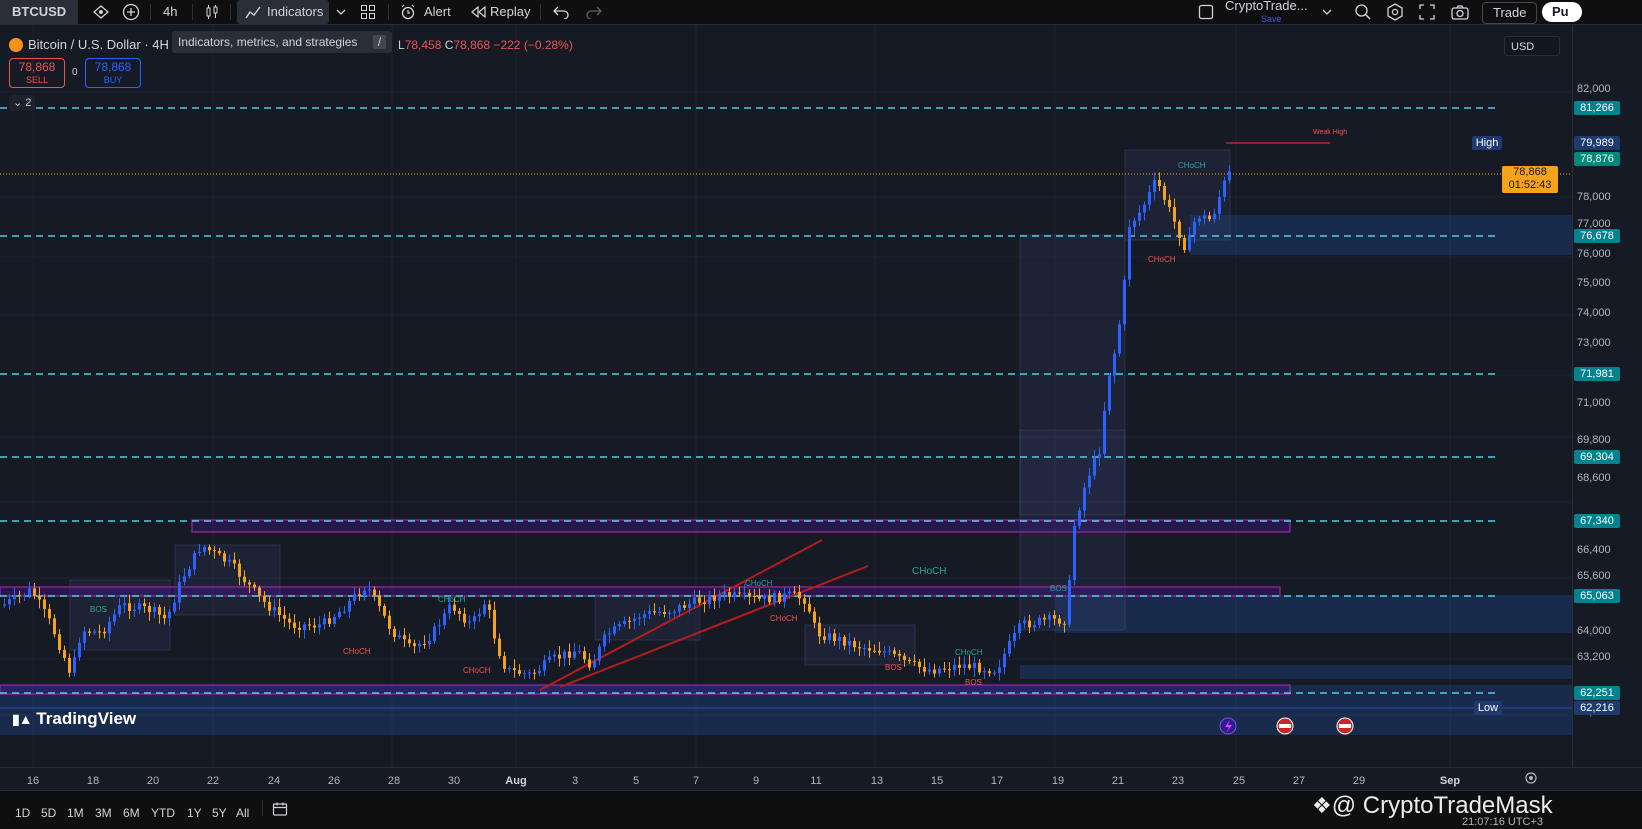 The image size is (1642, 829). I want to click on settings-gear-icon, so click(1395, 12).